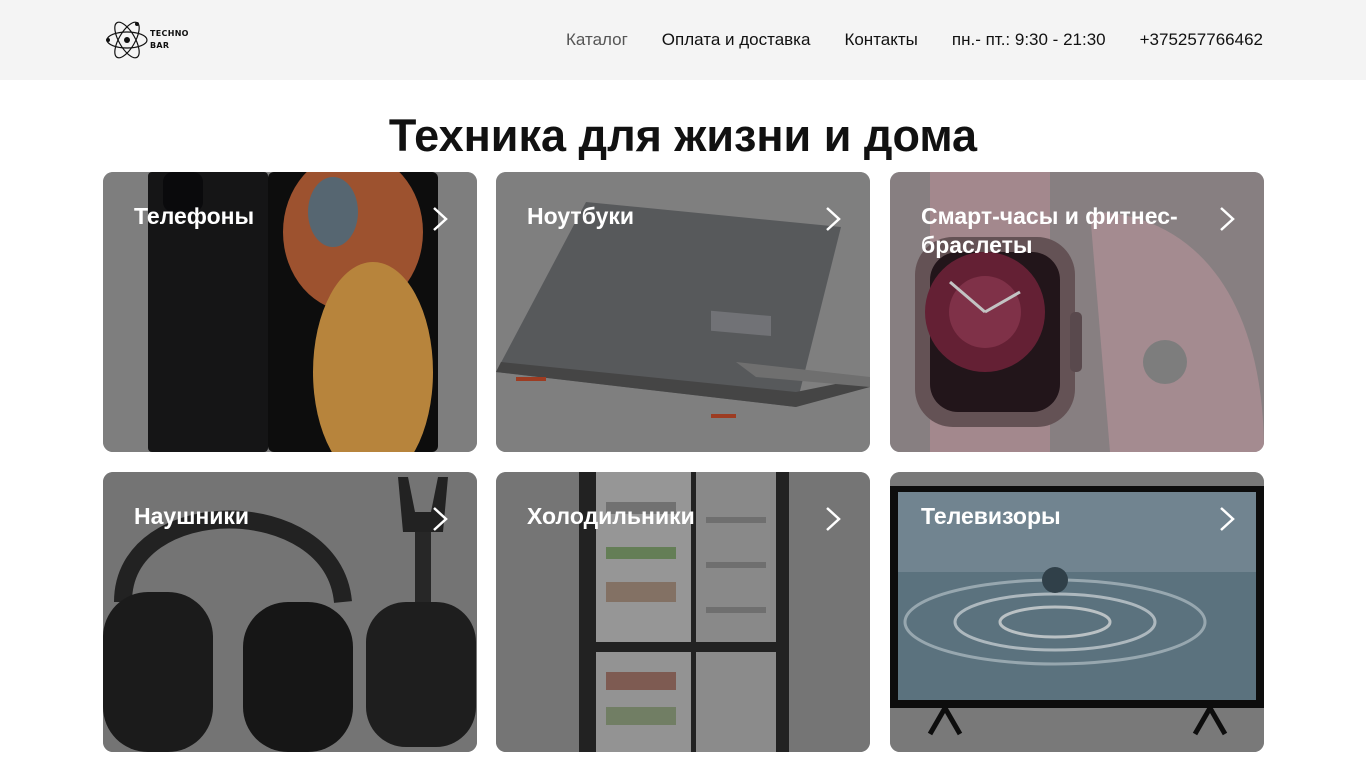 This screenshot has width=1366, height=768. I want to click on category-card-laptops: Ноутбуки, so click(683, 312).